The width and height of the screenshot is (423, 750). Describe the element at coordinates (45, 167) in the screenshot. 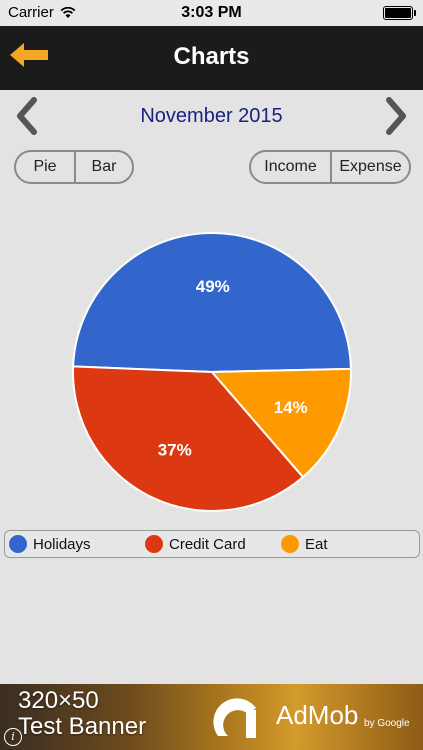

I see `pie-button: Pie` at that location.